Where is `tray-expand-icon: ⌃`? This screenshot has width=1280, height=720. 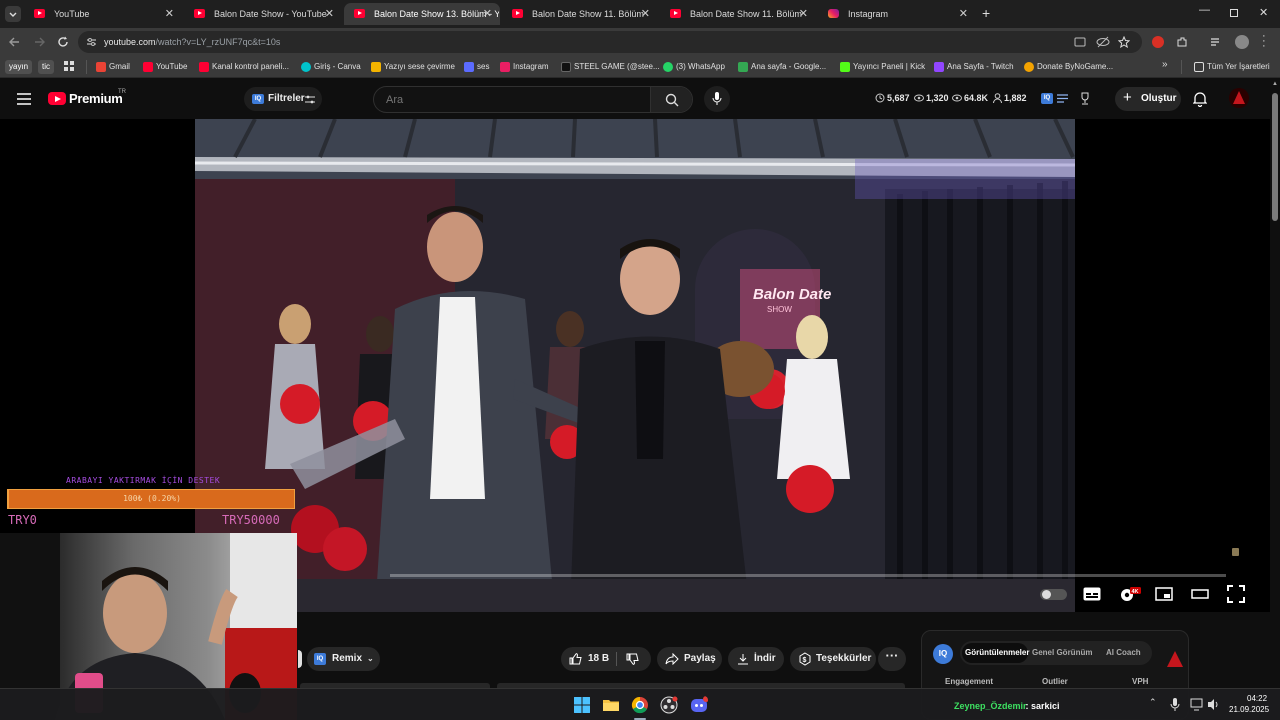 tray-expand-icon: ⌃ is located at coordinates (1153, 702).